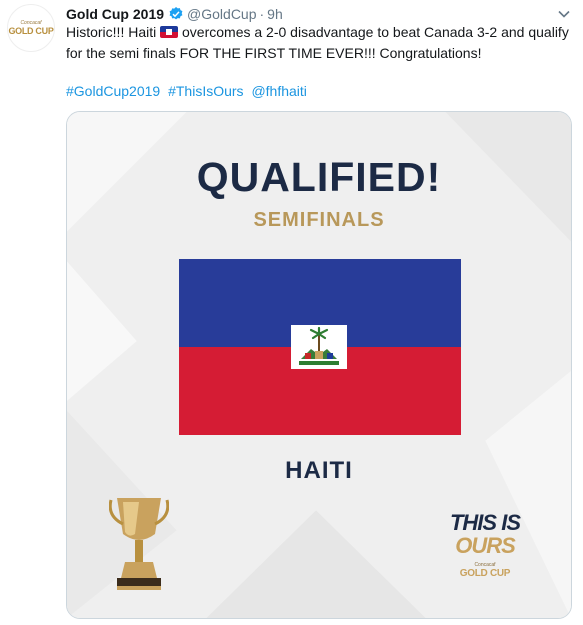 The height and width of the screenshot is (625, 583). I want to click on country-name: HAITI, so click(319, 470).